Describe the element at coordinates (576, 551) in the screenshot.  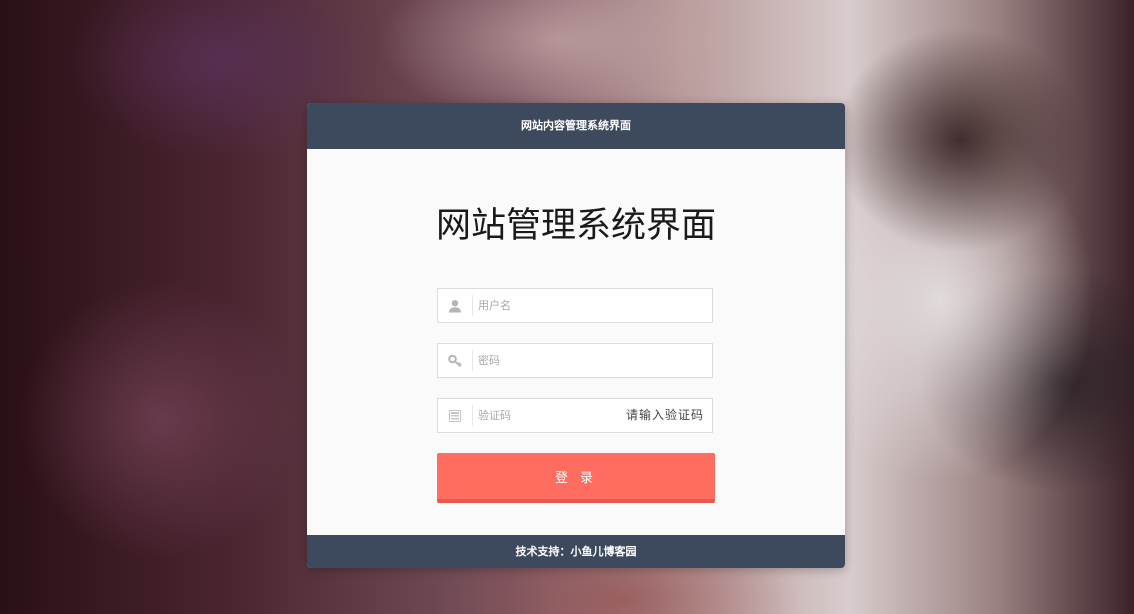
I see `panel-footer: 技术支持：小鱼儿博客园` at that location.